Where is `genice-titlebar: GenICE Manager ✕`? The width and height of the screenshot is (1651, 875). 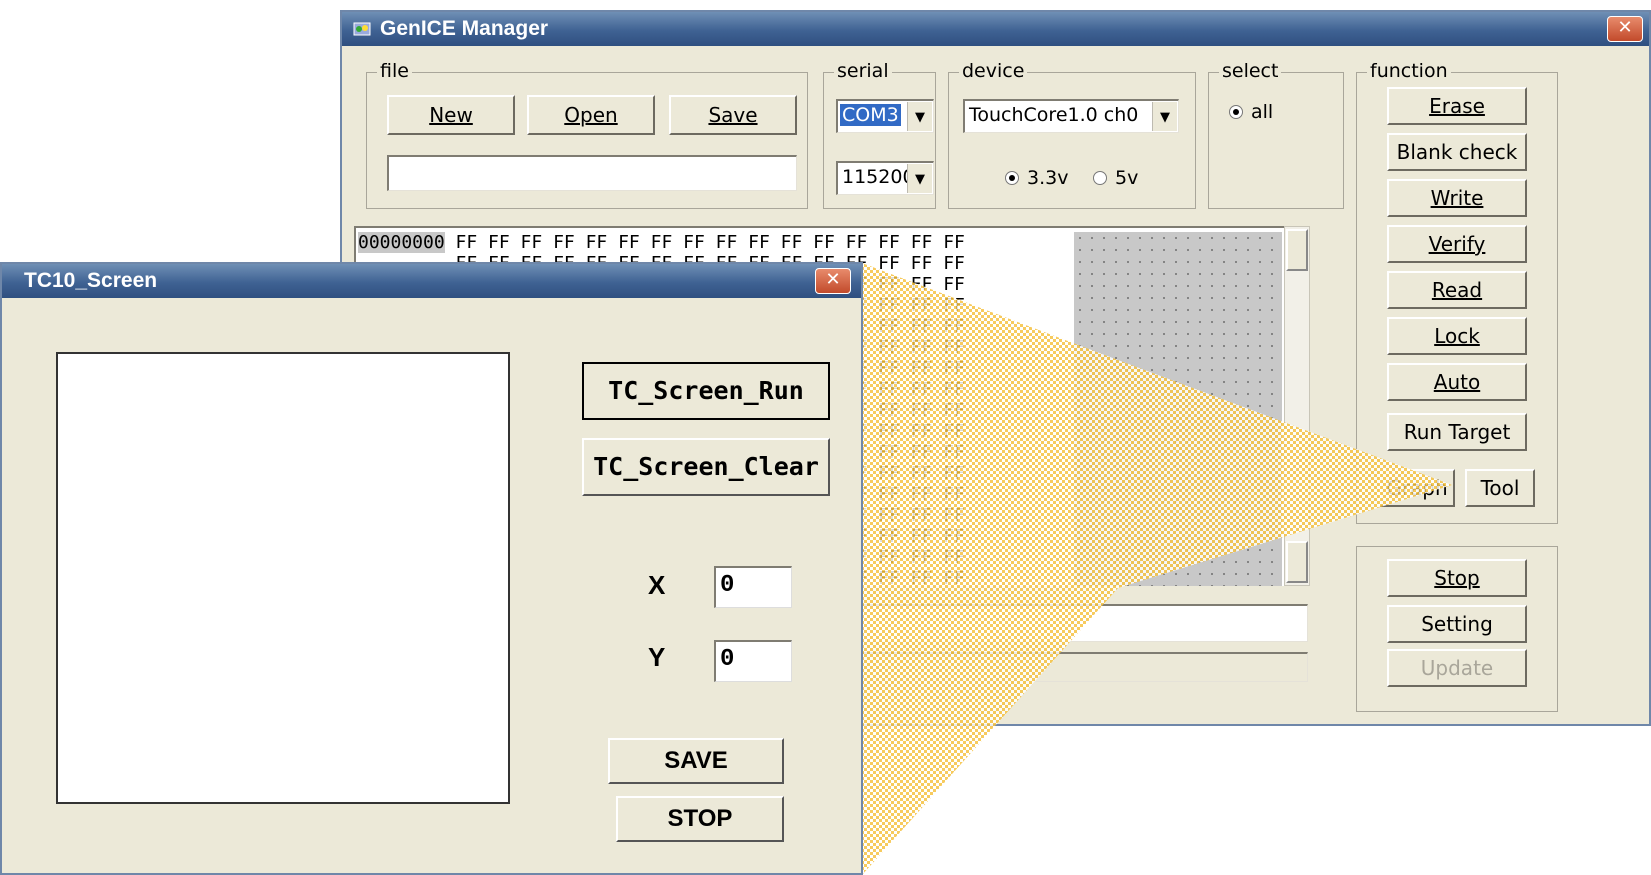 genice-titlebar: GenICE Manager ✕ is located at coordinates (995, 29).